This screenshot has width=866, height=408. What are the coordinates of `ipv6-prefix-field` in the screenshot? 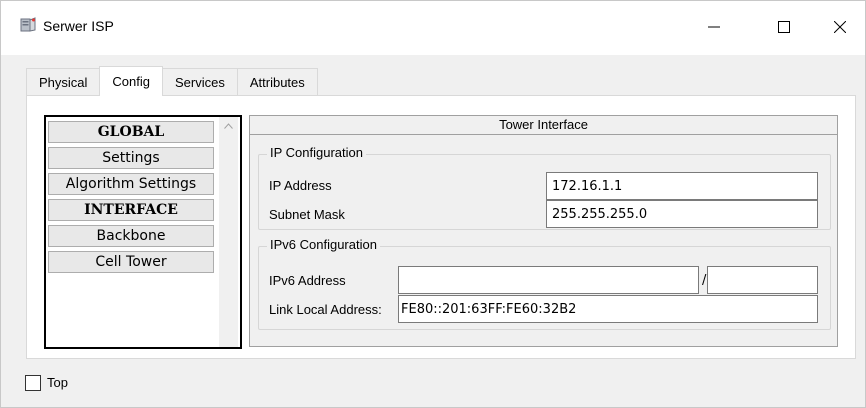 It's located at (762, 280).